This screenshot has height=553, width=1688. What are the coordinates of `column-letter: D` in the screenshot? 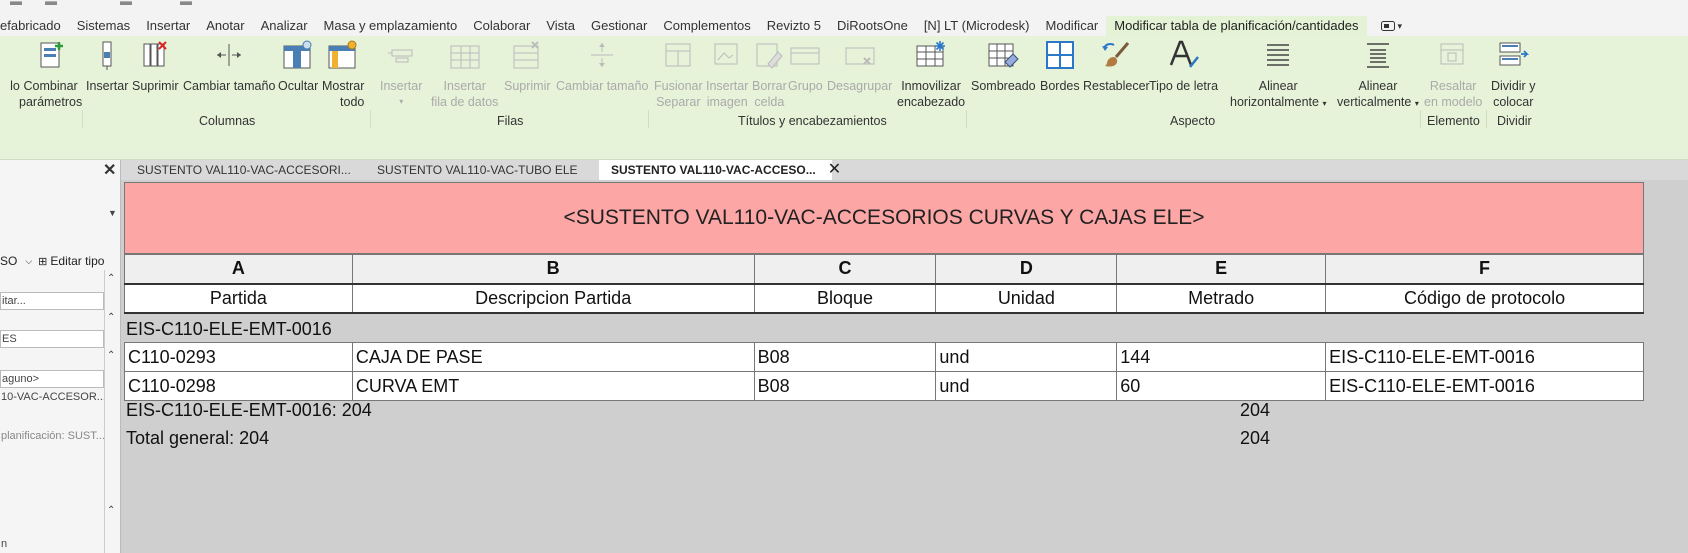 It's located at (1026, 269).